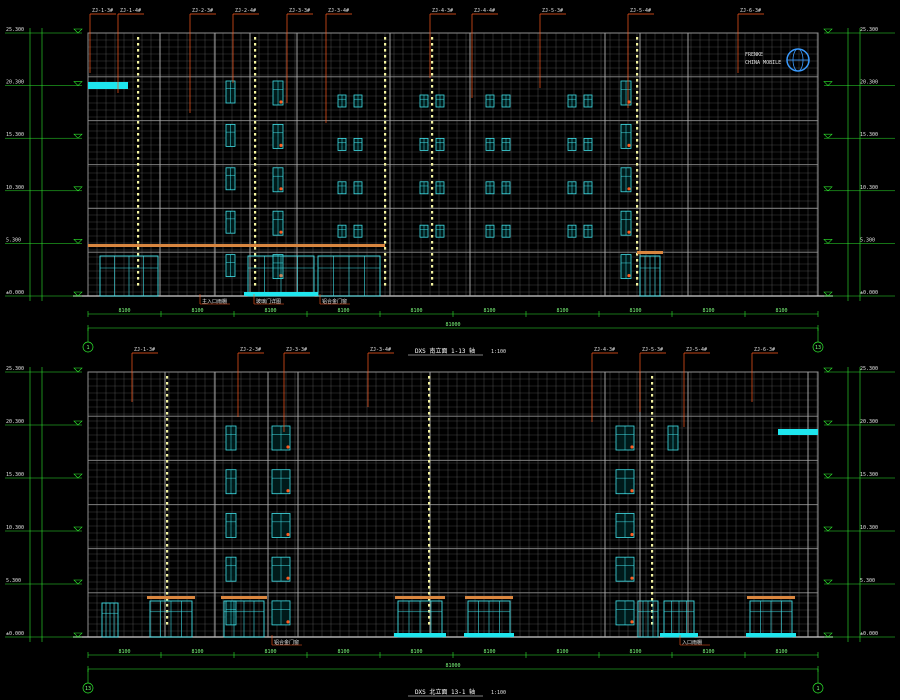 This screenshot has width=900, height=700. Describe the element at coordinates (869, 135) in the screenshot. I see `level-label-right: 15.300` at that location.